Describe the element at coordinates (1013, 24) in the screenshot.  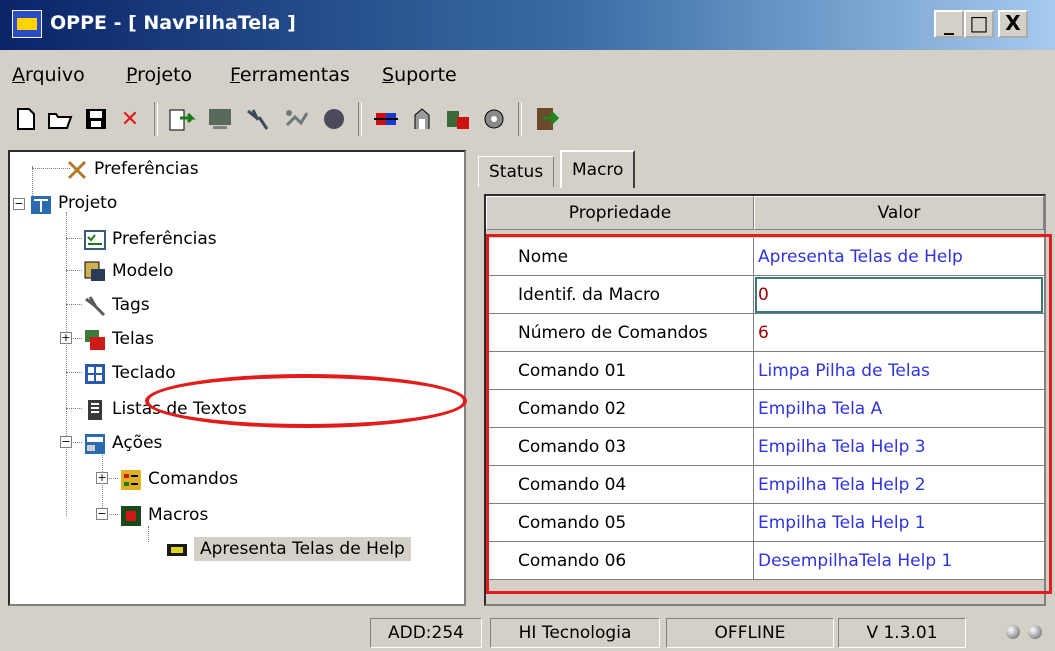
I see `close-button: X` at that location.